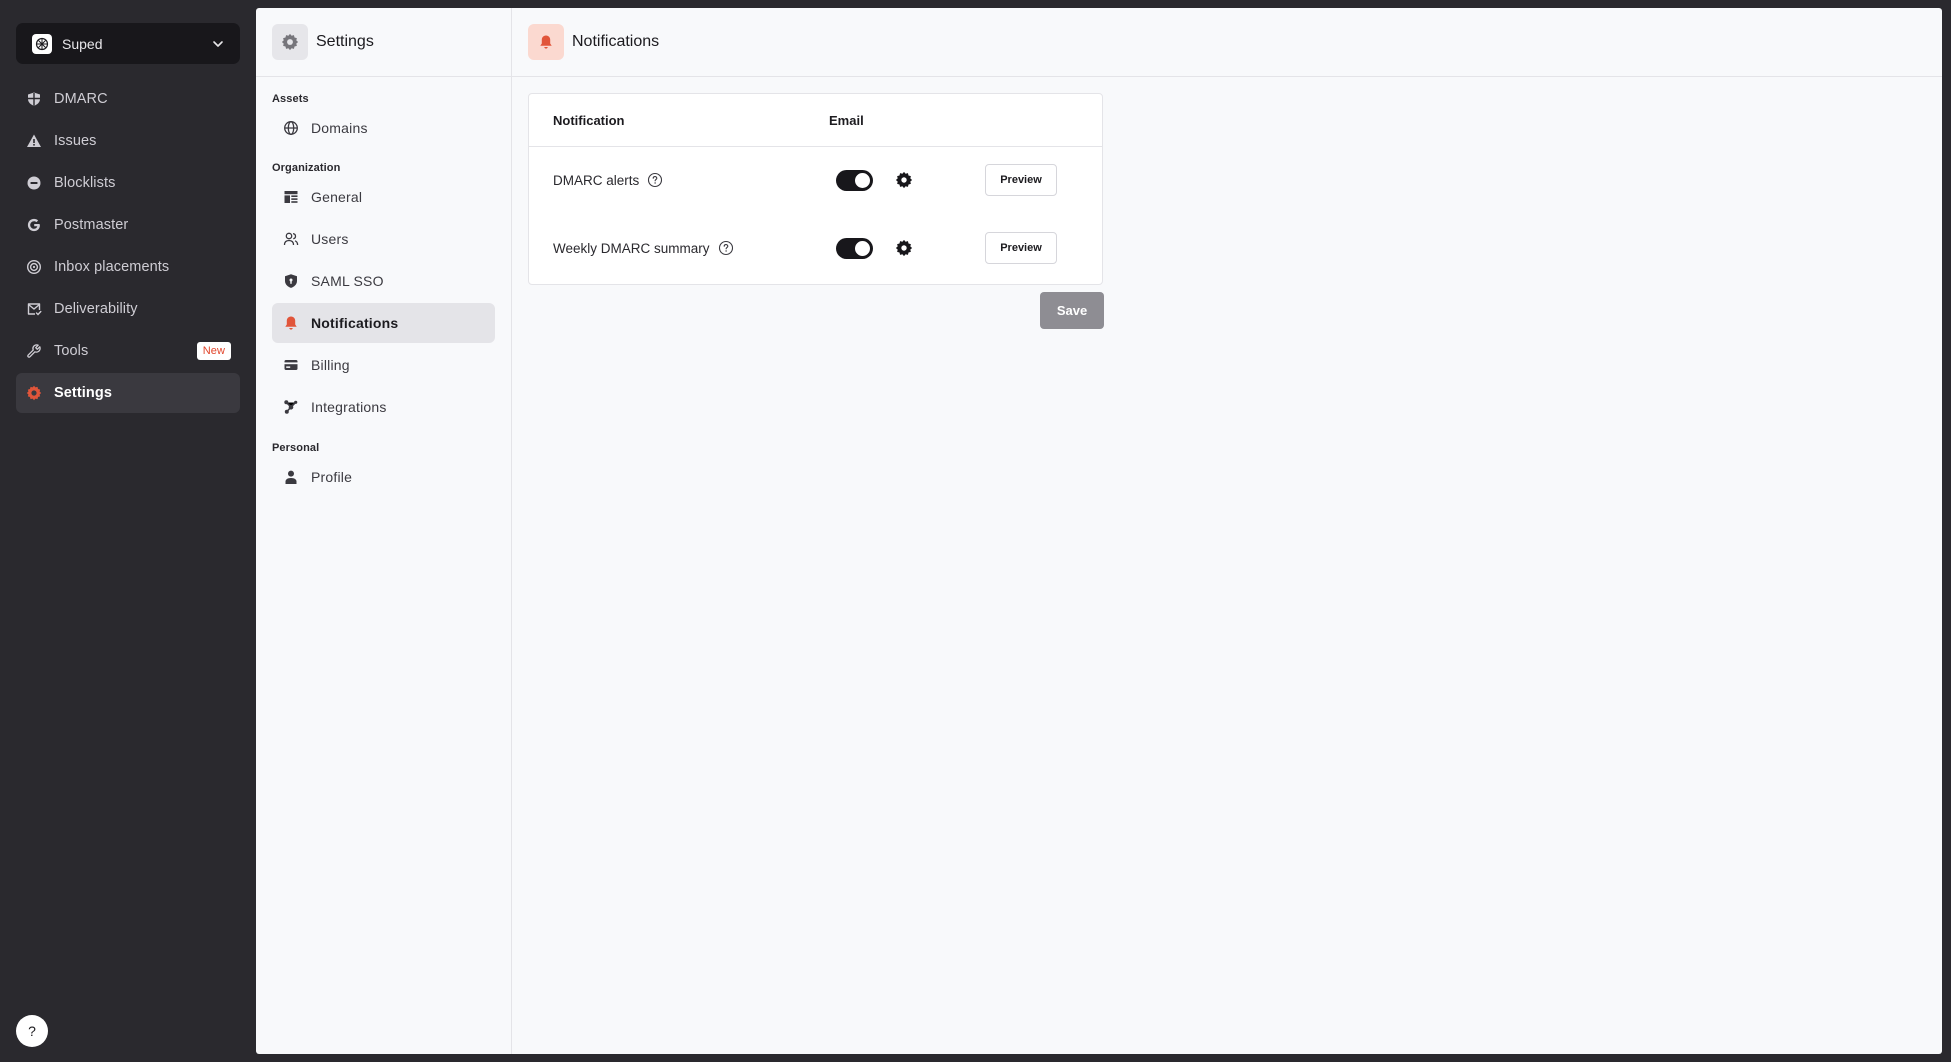 Image resolution: width=1951 pixels, height=1062 pixels. I want to click on settings-item-label: Integrations, so click(349, 407).